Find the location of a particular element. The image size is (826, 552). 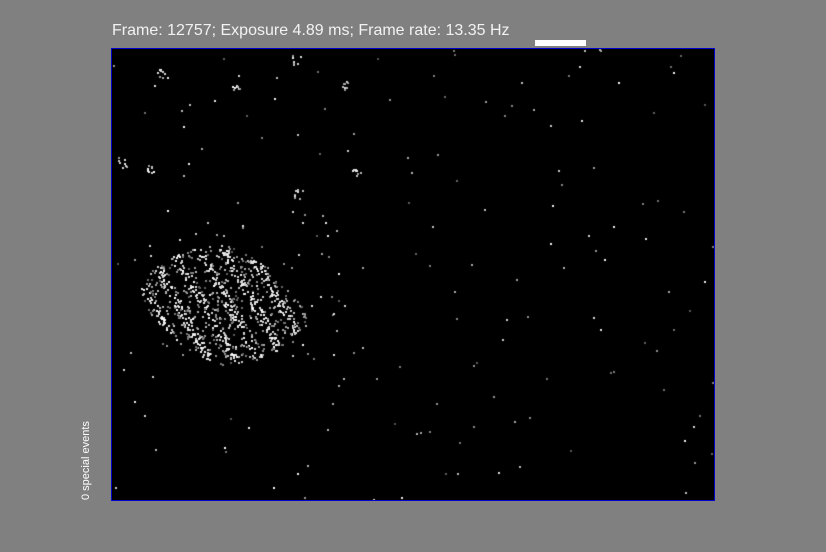

special-events-counter: 0 special events is located at coordinates (86, 460).